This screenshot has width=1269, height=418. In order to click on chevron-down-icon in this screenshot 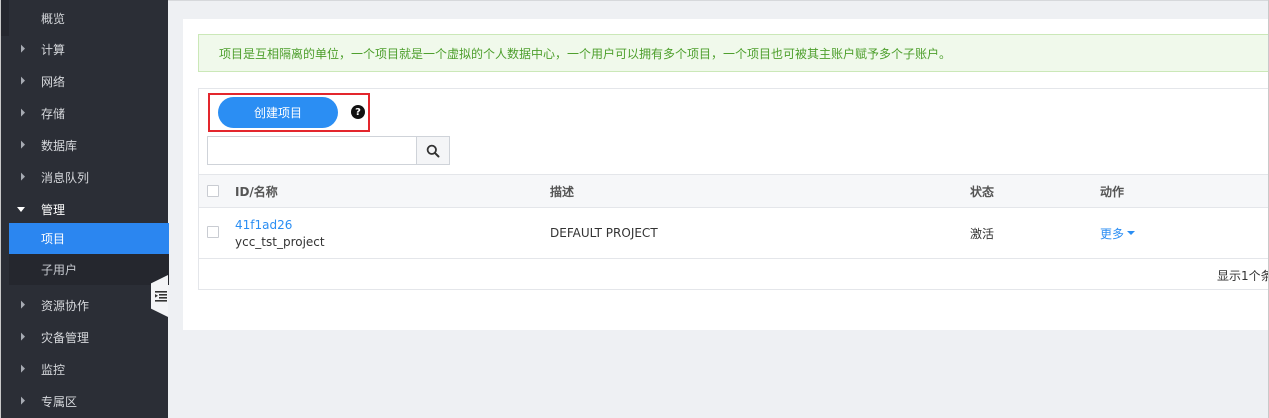, I will do `click(1131, 233)`.